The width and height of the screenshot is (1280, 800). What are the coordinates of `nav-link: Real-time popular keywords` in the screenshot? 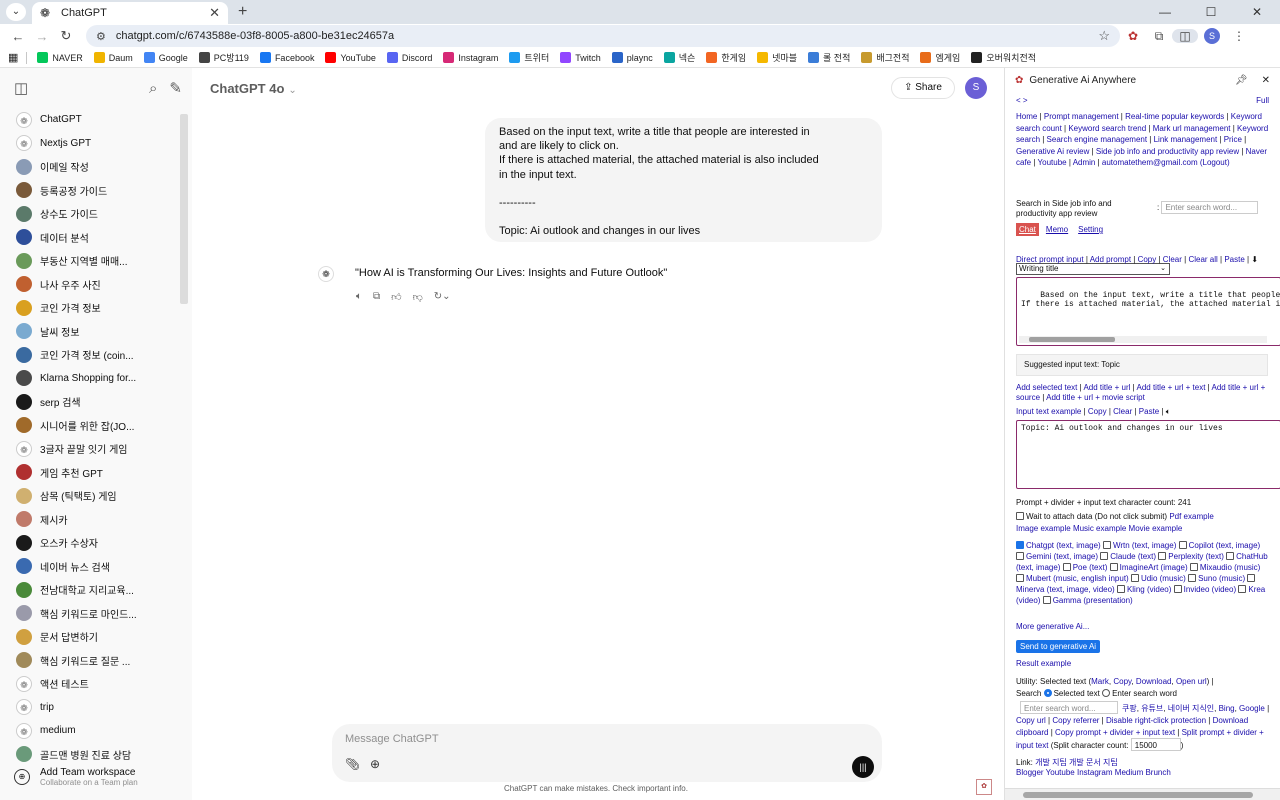 It's located at (1174, 116).